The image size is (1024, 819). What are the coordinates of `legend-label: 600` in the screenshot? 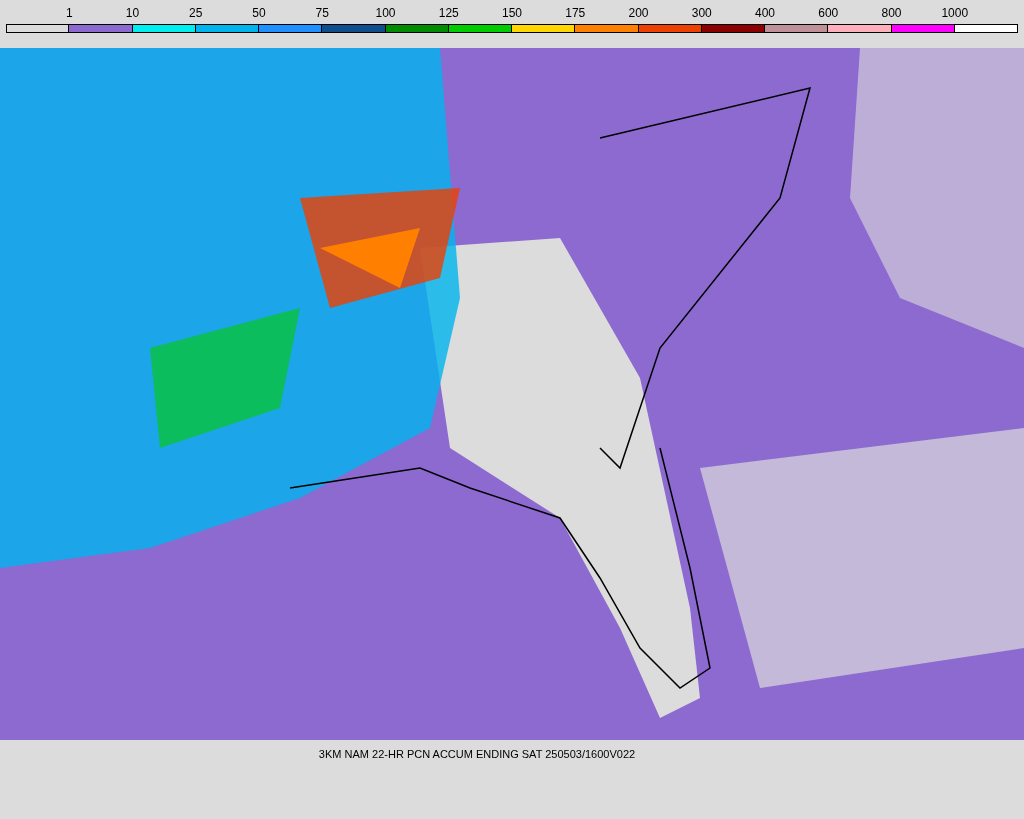 It's located at (828, 14).